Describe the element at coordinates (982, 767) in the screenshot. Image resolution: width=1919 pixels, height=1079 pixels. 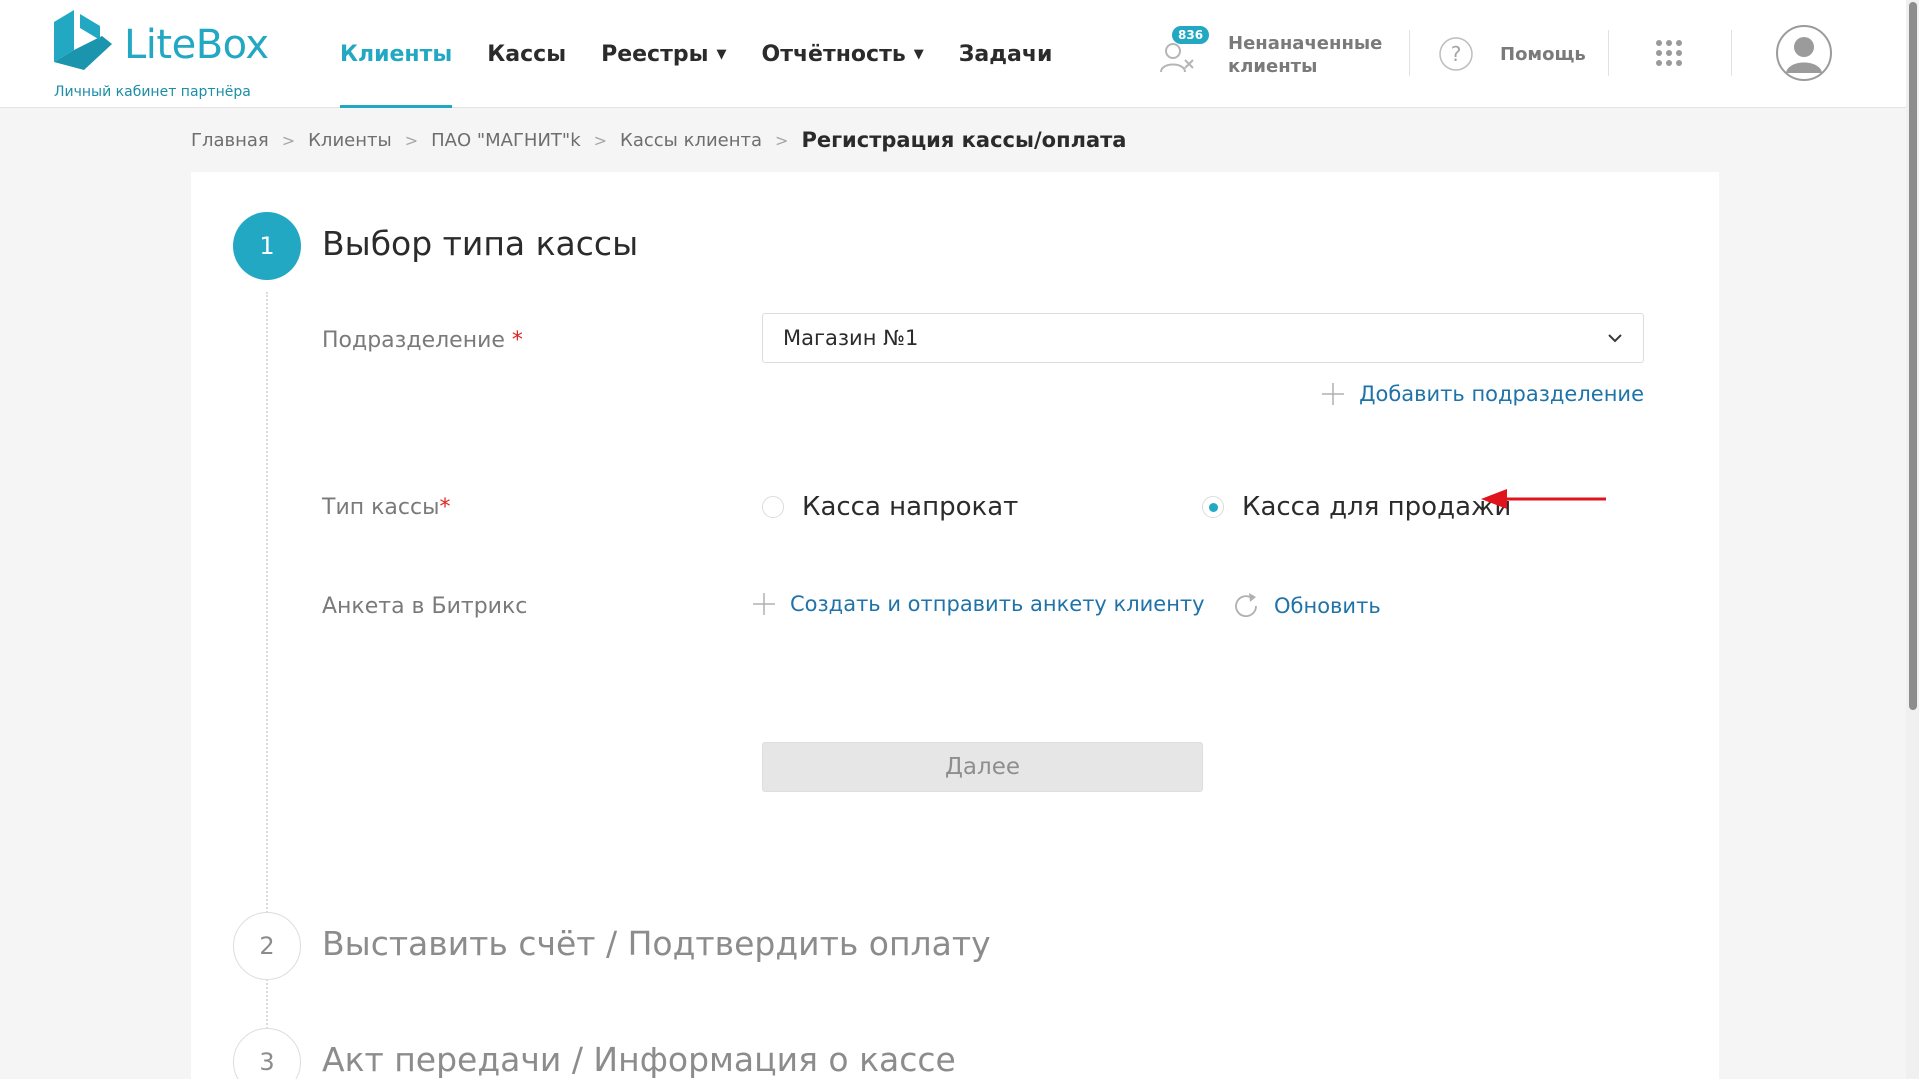
I see `next-button: Далее` at that location.